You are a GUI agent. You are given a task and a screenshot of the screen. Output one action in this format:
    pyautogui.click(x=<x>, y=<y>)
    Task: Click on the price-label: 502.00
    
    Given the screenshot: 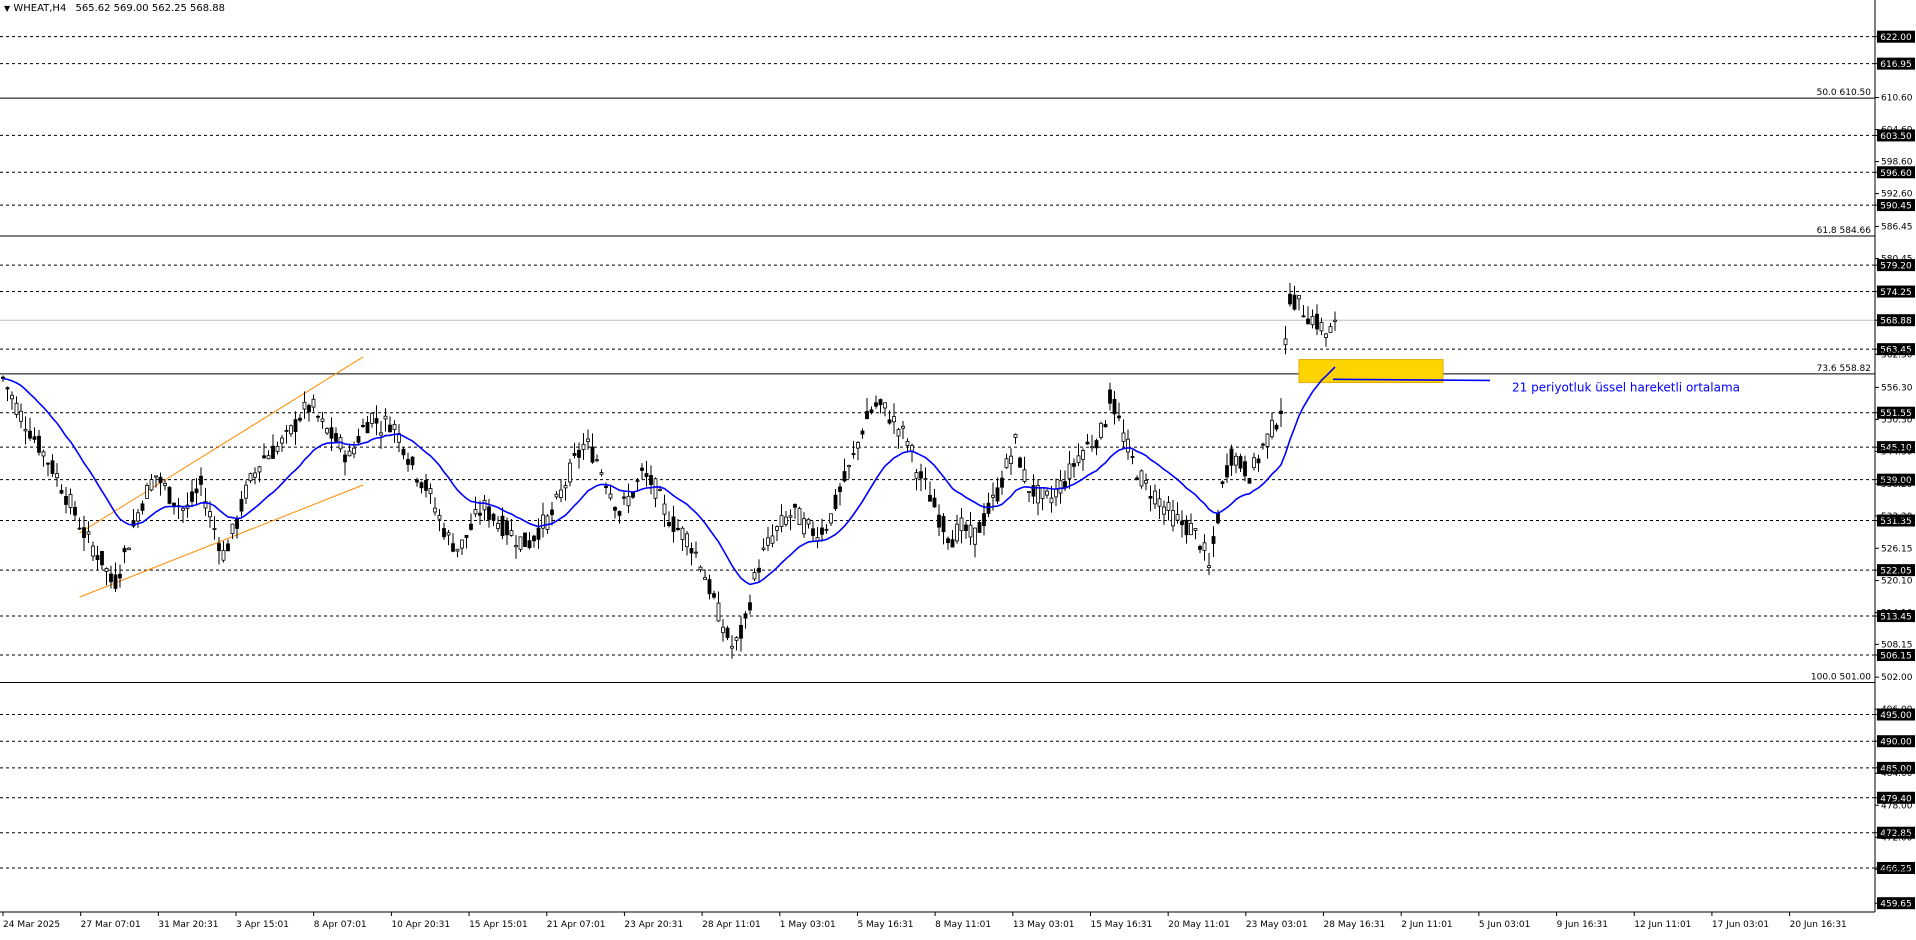 What is the action you would take?
    pyautogui.click(x=1897, y=678)
    